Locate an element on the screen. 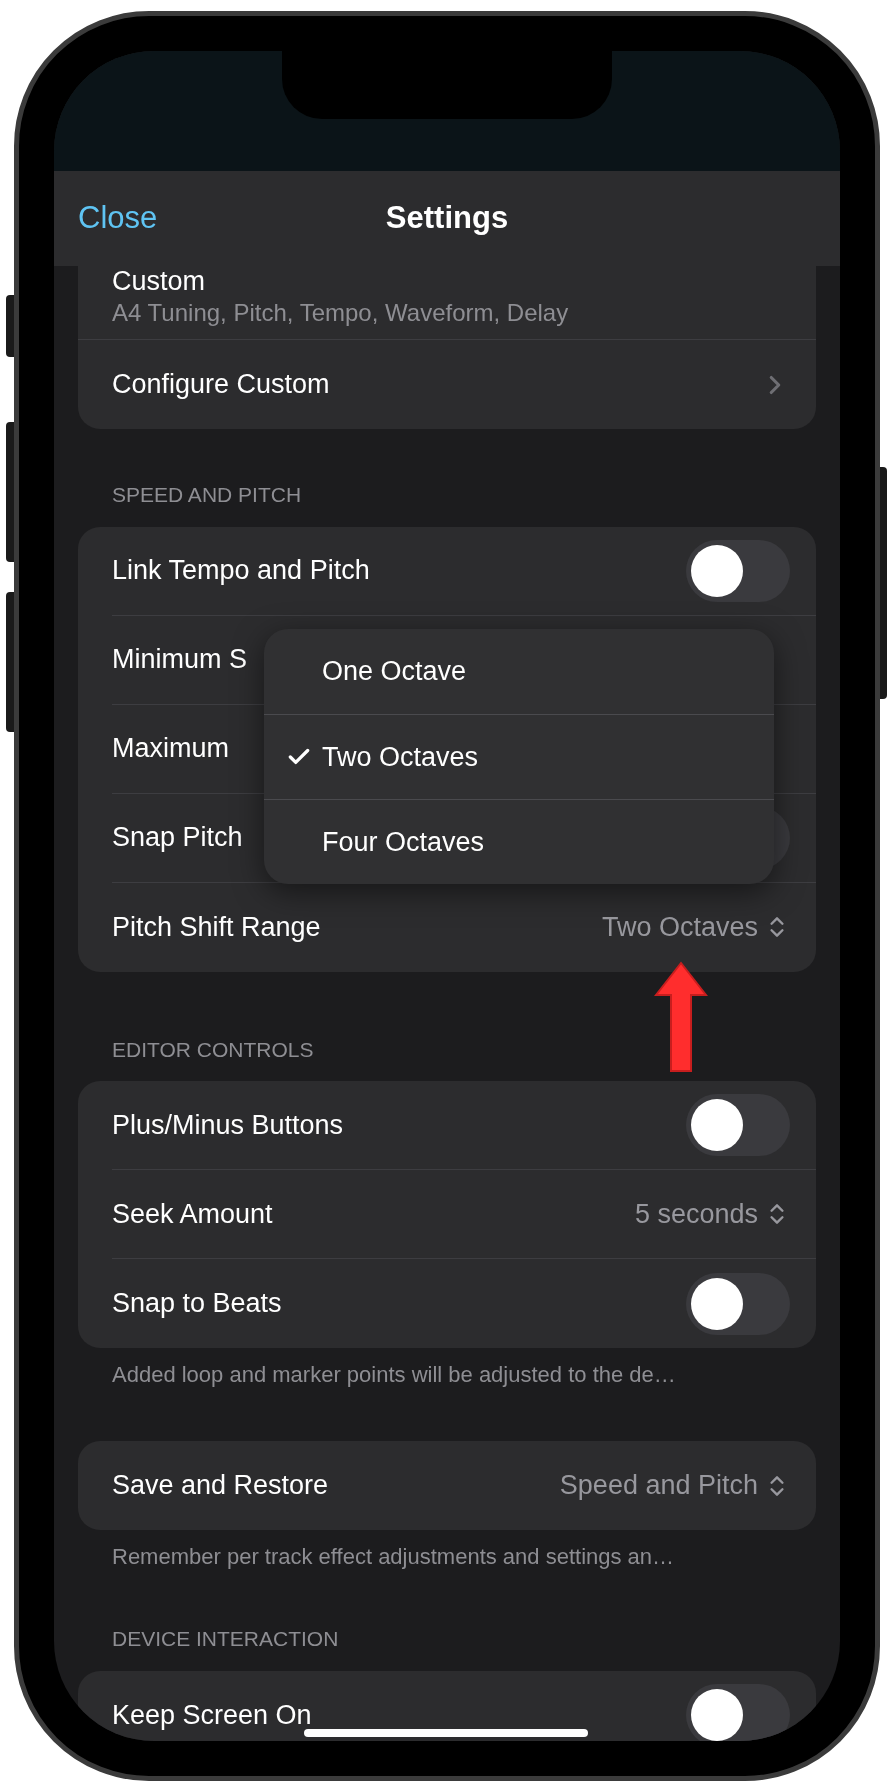 This screenshot has height=1790, width=890. row-label: Maximum is located at coordinates (170, 749).